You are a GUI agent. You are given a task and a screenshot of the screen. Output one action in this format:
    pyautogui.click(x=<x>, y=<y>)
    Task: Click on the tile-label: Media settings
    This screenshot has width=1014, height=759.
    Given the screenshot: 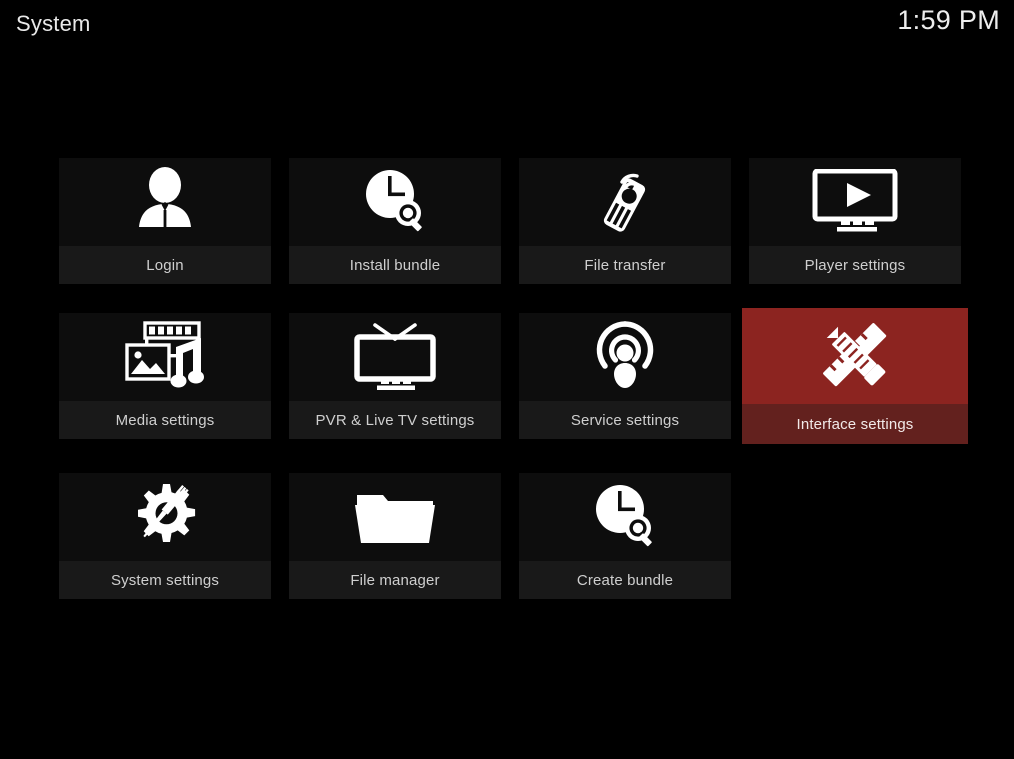 What is the action you would take?
    pyautogui.click(x=165, y=420)
    